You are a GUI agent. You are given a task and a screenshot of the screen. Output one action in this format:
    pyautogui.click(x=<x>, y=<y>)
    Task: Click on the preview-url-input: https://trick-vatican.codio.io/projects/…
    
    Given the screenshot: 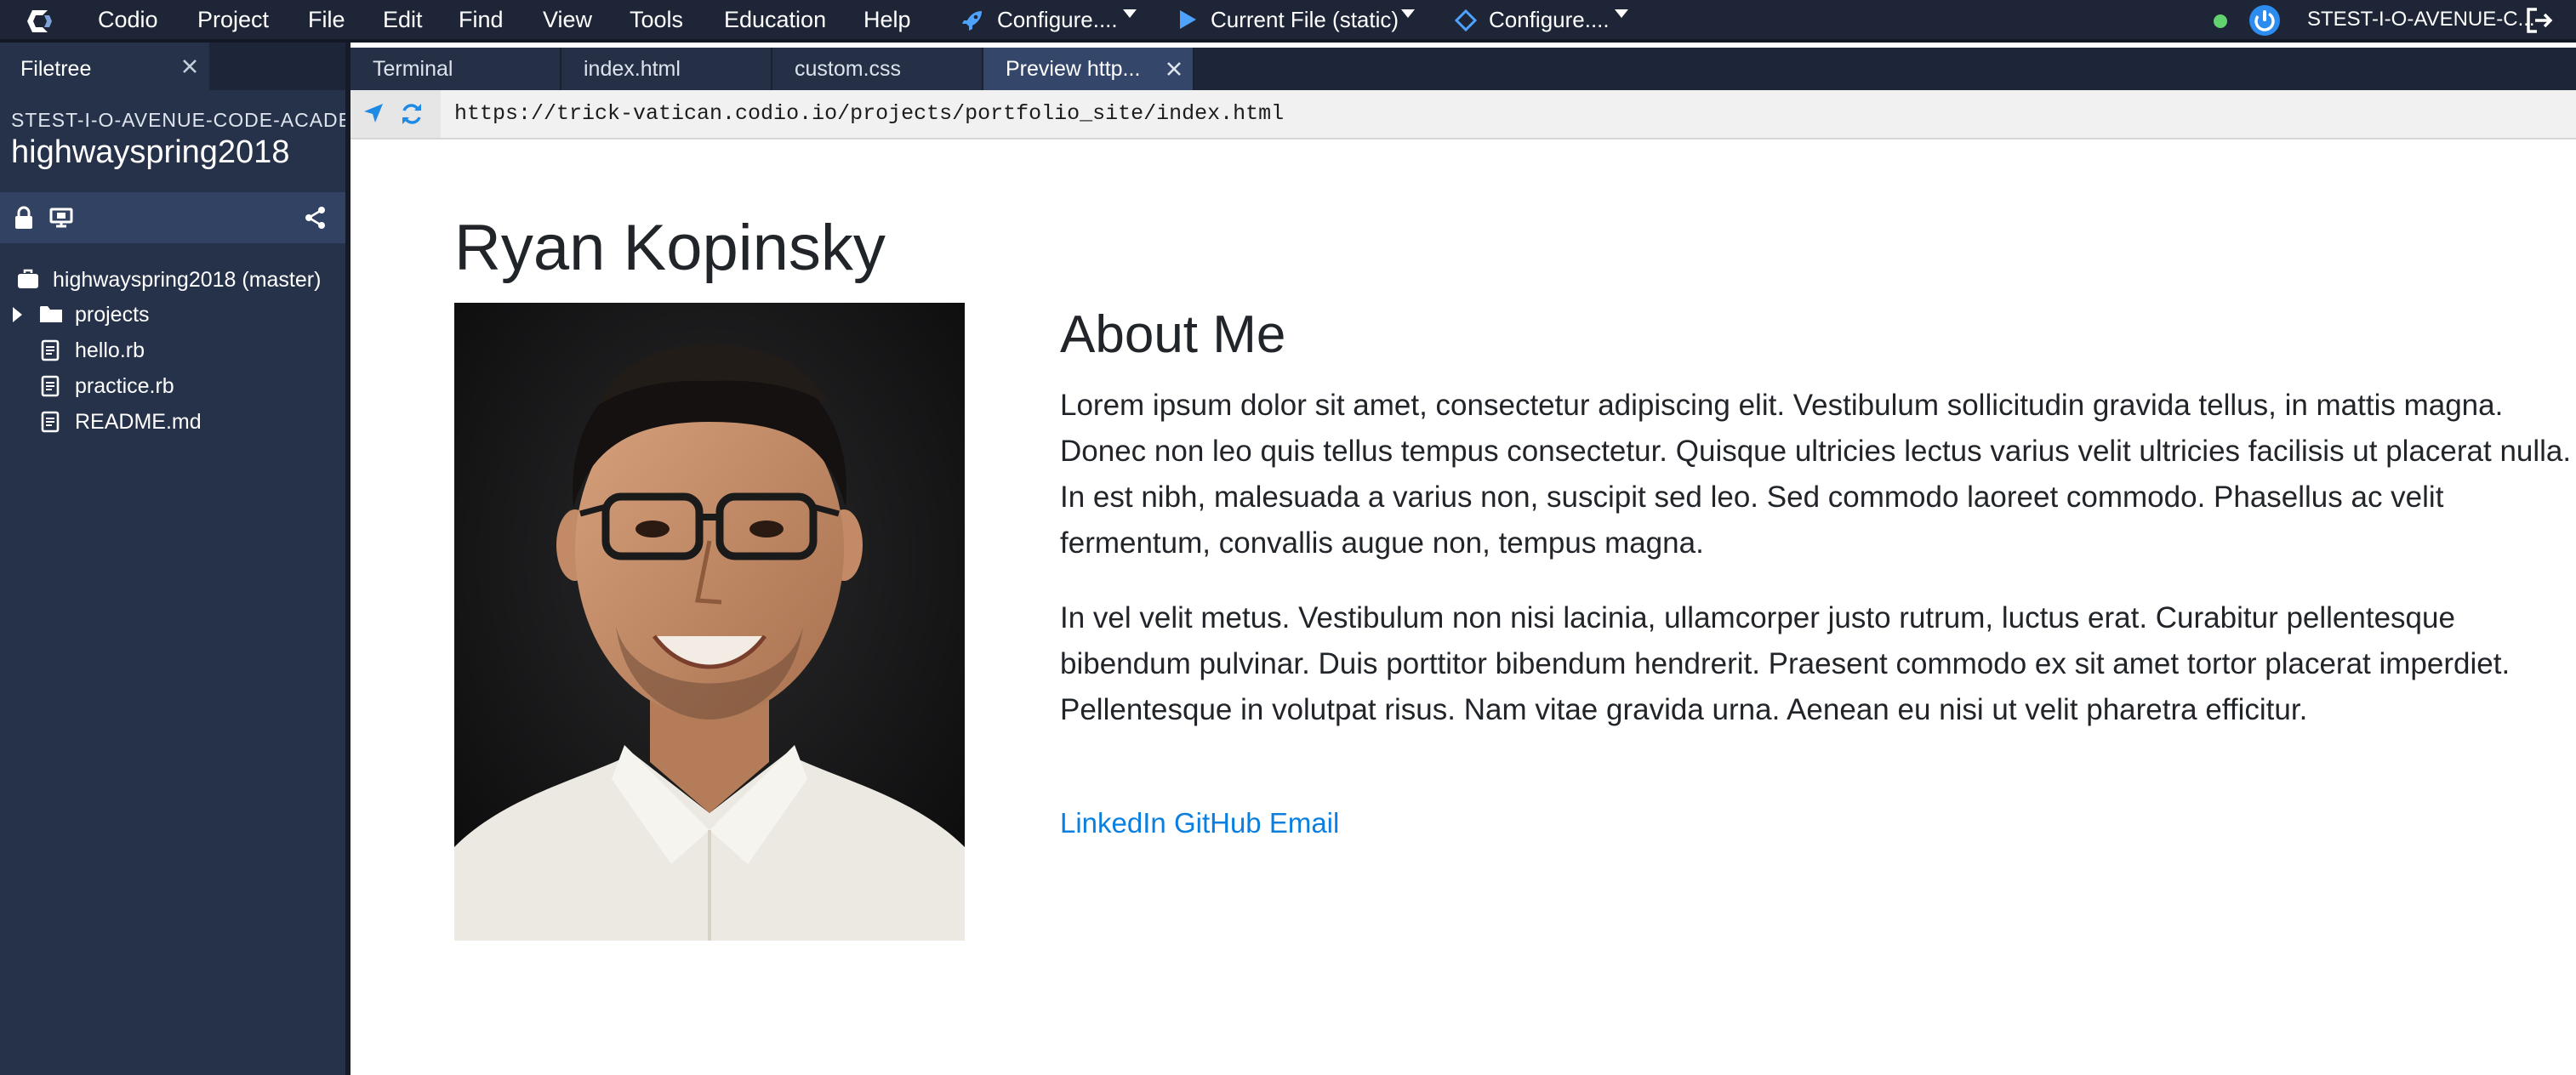 What is the action you would take?
    pyautogui.click(x=869, y=114)
    